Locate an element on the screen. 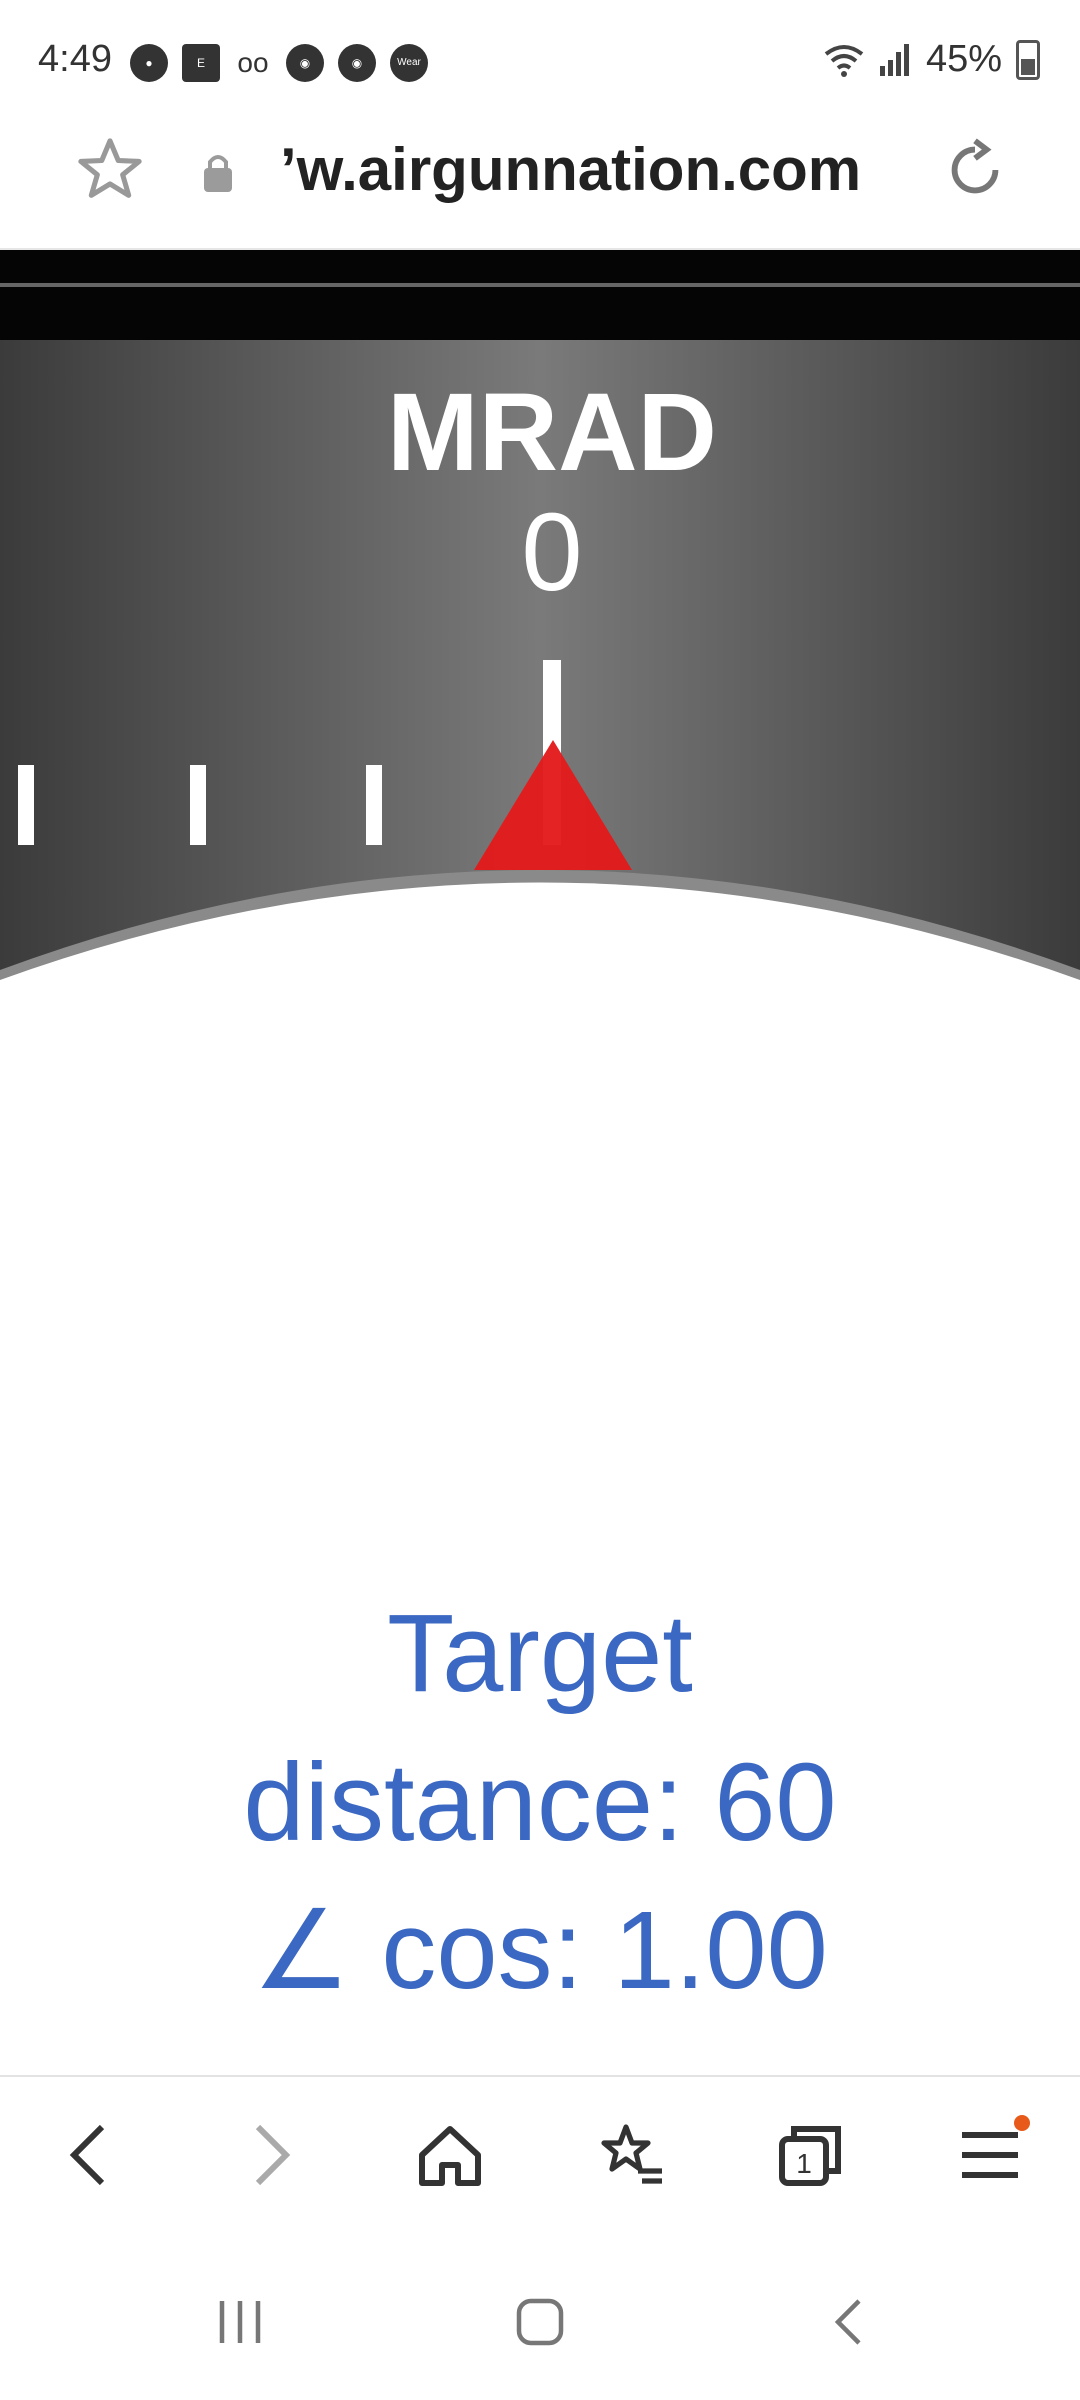 The image size is (1080, 2400). bookmark-star-icon is located at coordinates (110, 170).